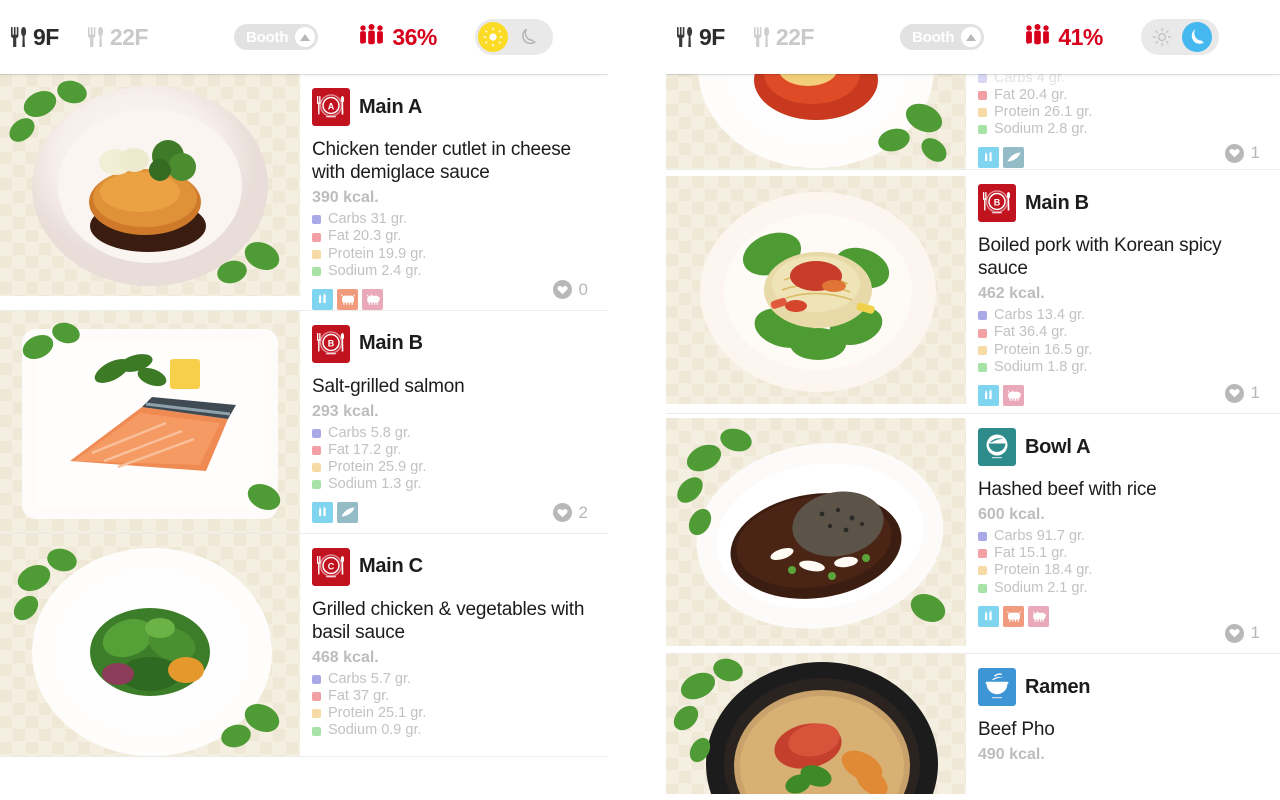  I want to click on nutrition-label: Carbs 5.7 gr., so click(370, 679).